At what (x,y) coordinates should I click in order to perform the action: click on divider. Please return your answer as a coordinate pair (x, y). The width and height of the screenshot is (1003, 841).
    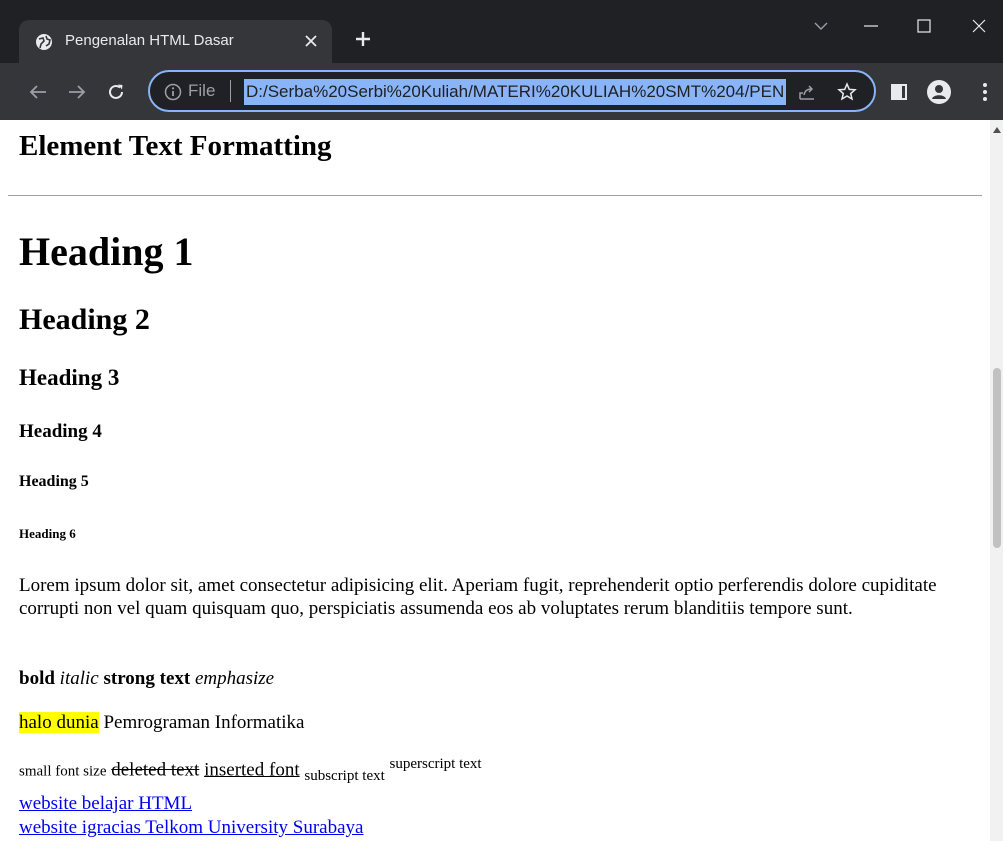
    Looking at the image, I should click on (230, 91).